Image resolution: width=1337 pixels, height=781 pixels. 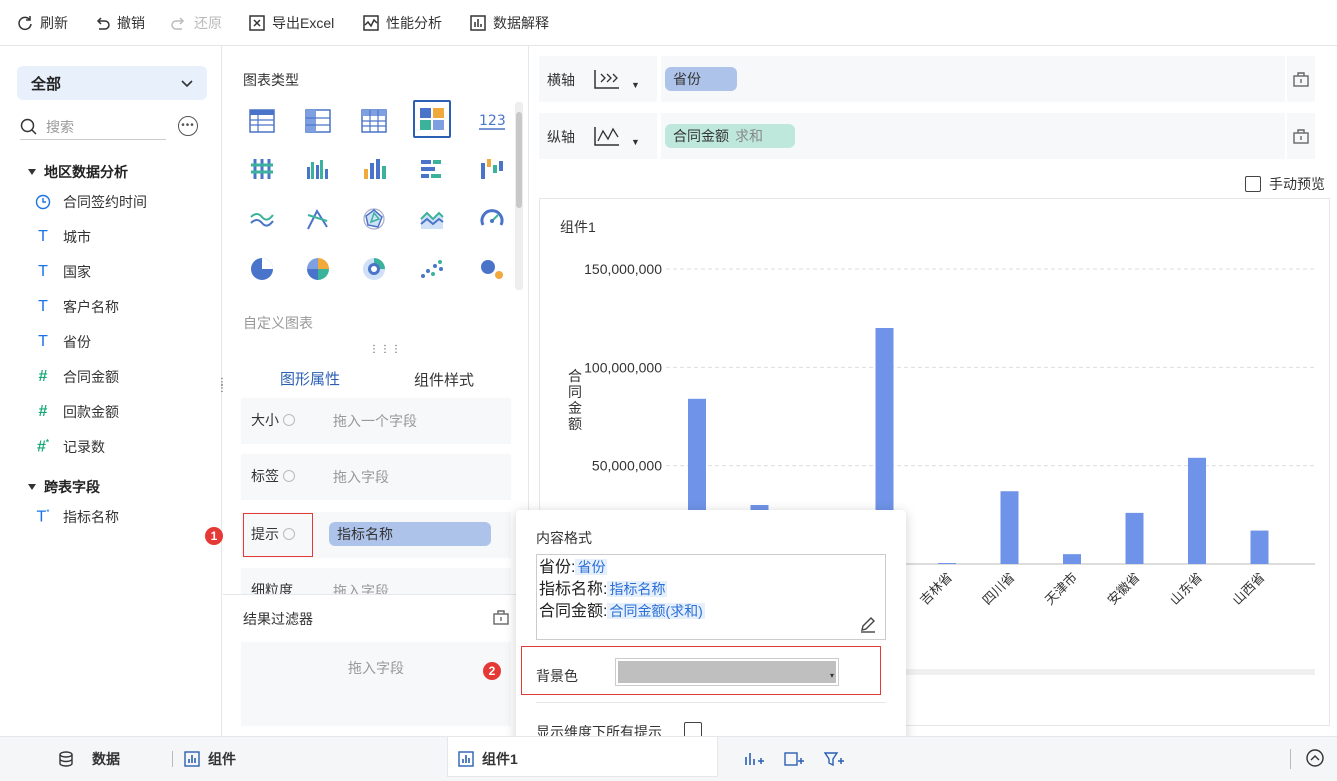 What do you see at coordinates (112, 83) in the screenshot?
I see `scope-select: 全部` at bounding box center [112, 83].